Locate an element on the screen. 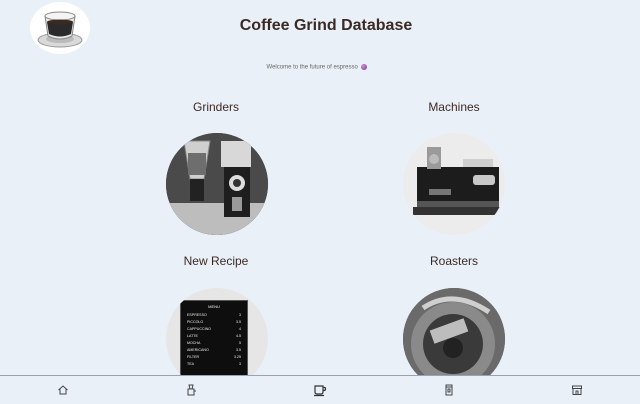 The width and height of the screenshot is (640, 404). machines-card is located at coordinates (454, 184).